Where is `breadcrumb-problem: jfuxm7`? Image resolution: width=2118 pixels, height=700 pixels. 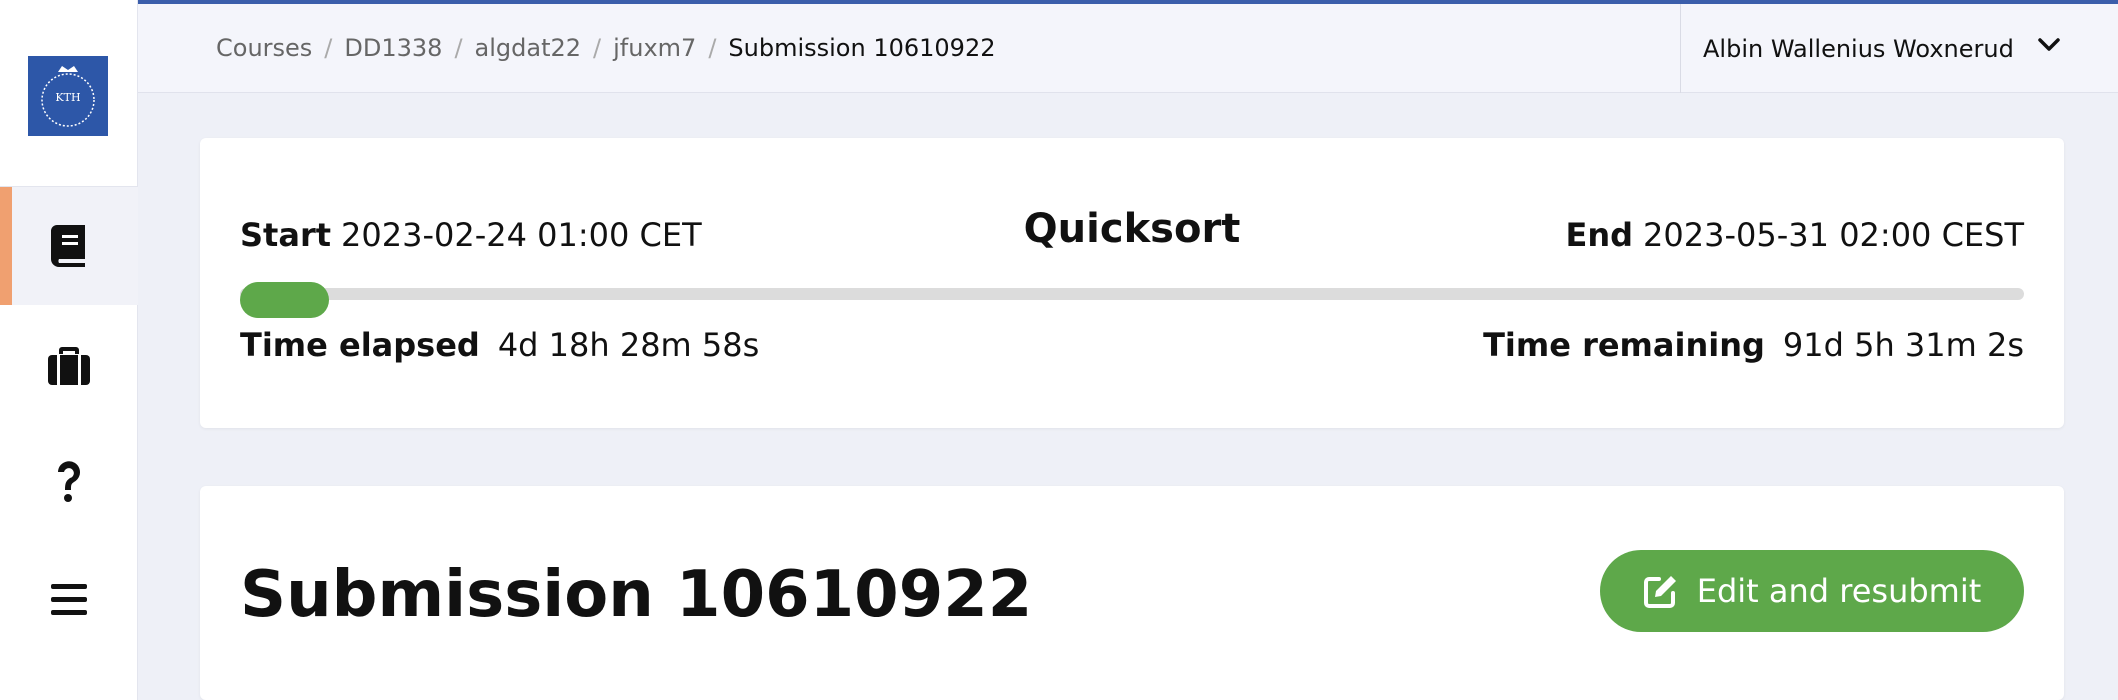 breadcrumb-problem: jfuxm7 is located at coordinates (654, 48).